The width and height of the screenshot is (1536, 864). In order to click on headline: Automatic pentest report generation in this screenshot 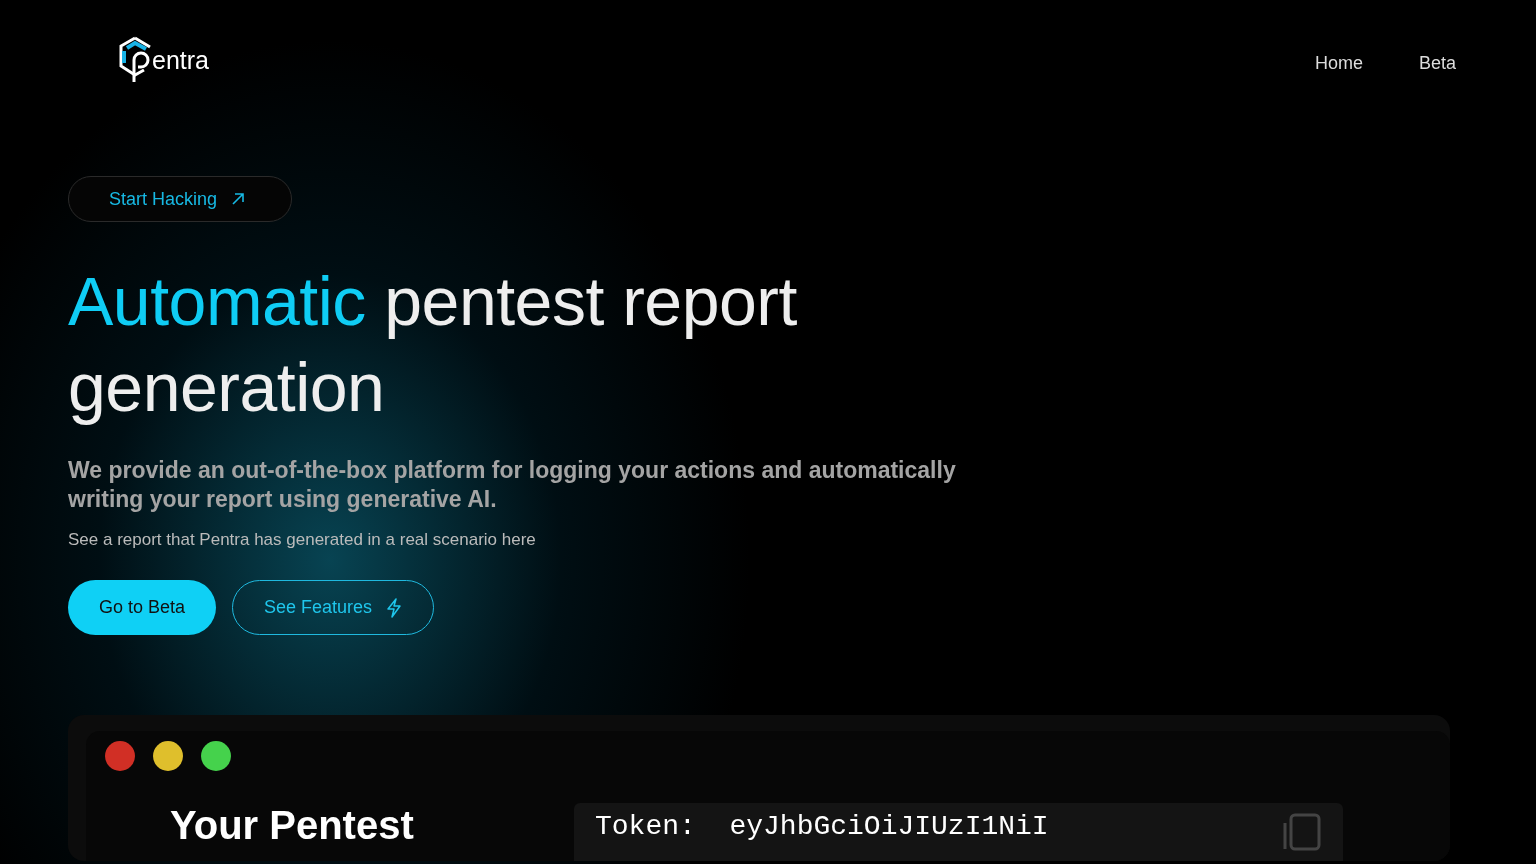, I will do `click(433, 344)`.